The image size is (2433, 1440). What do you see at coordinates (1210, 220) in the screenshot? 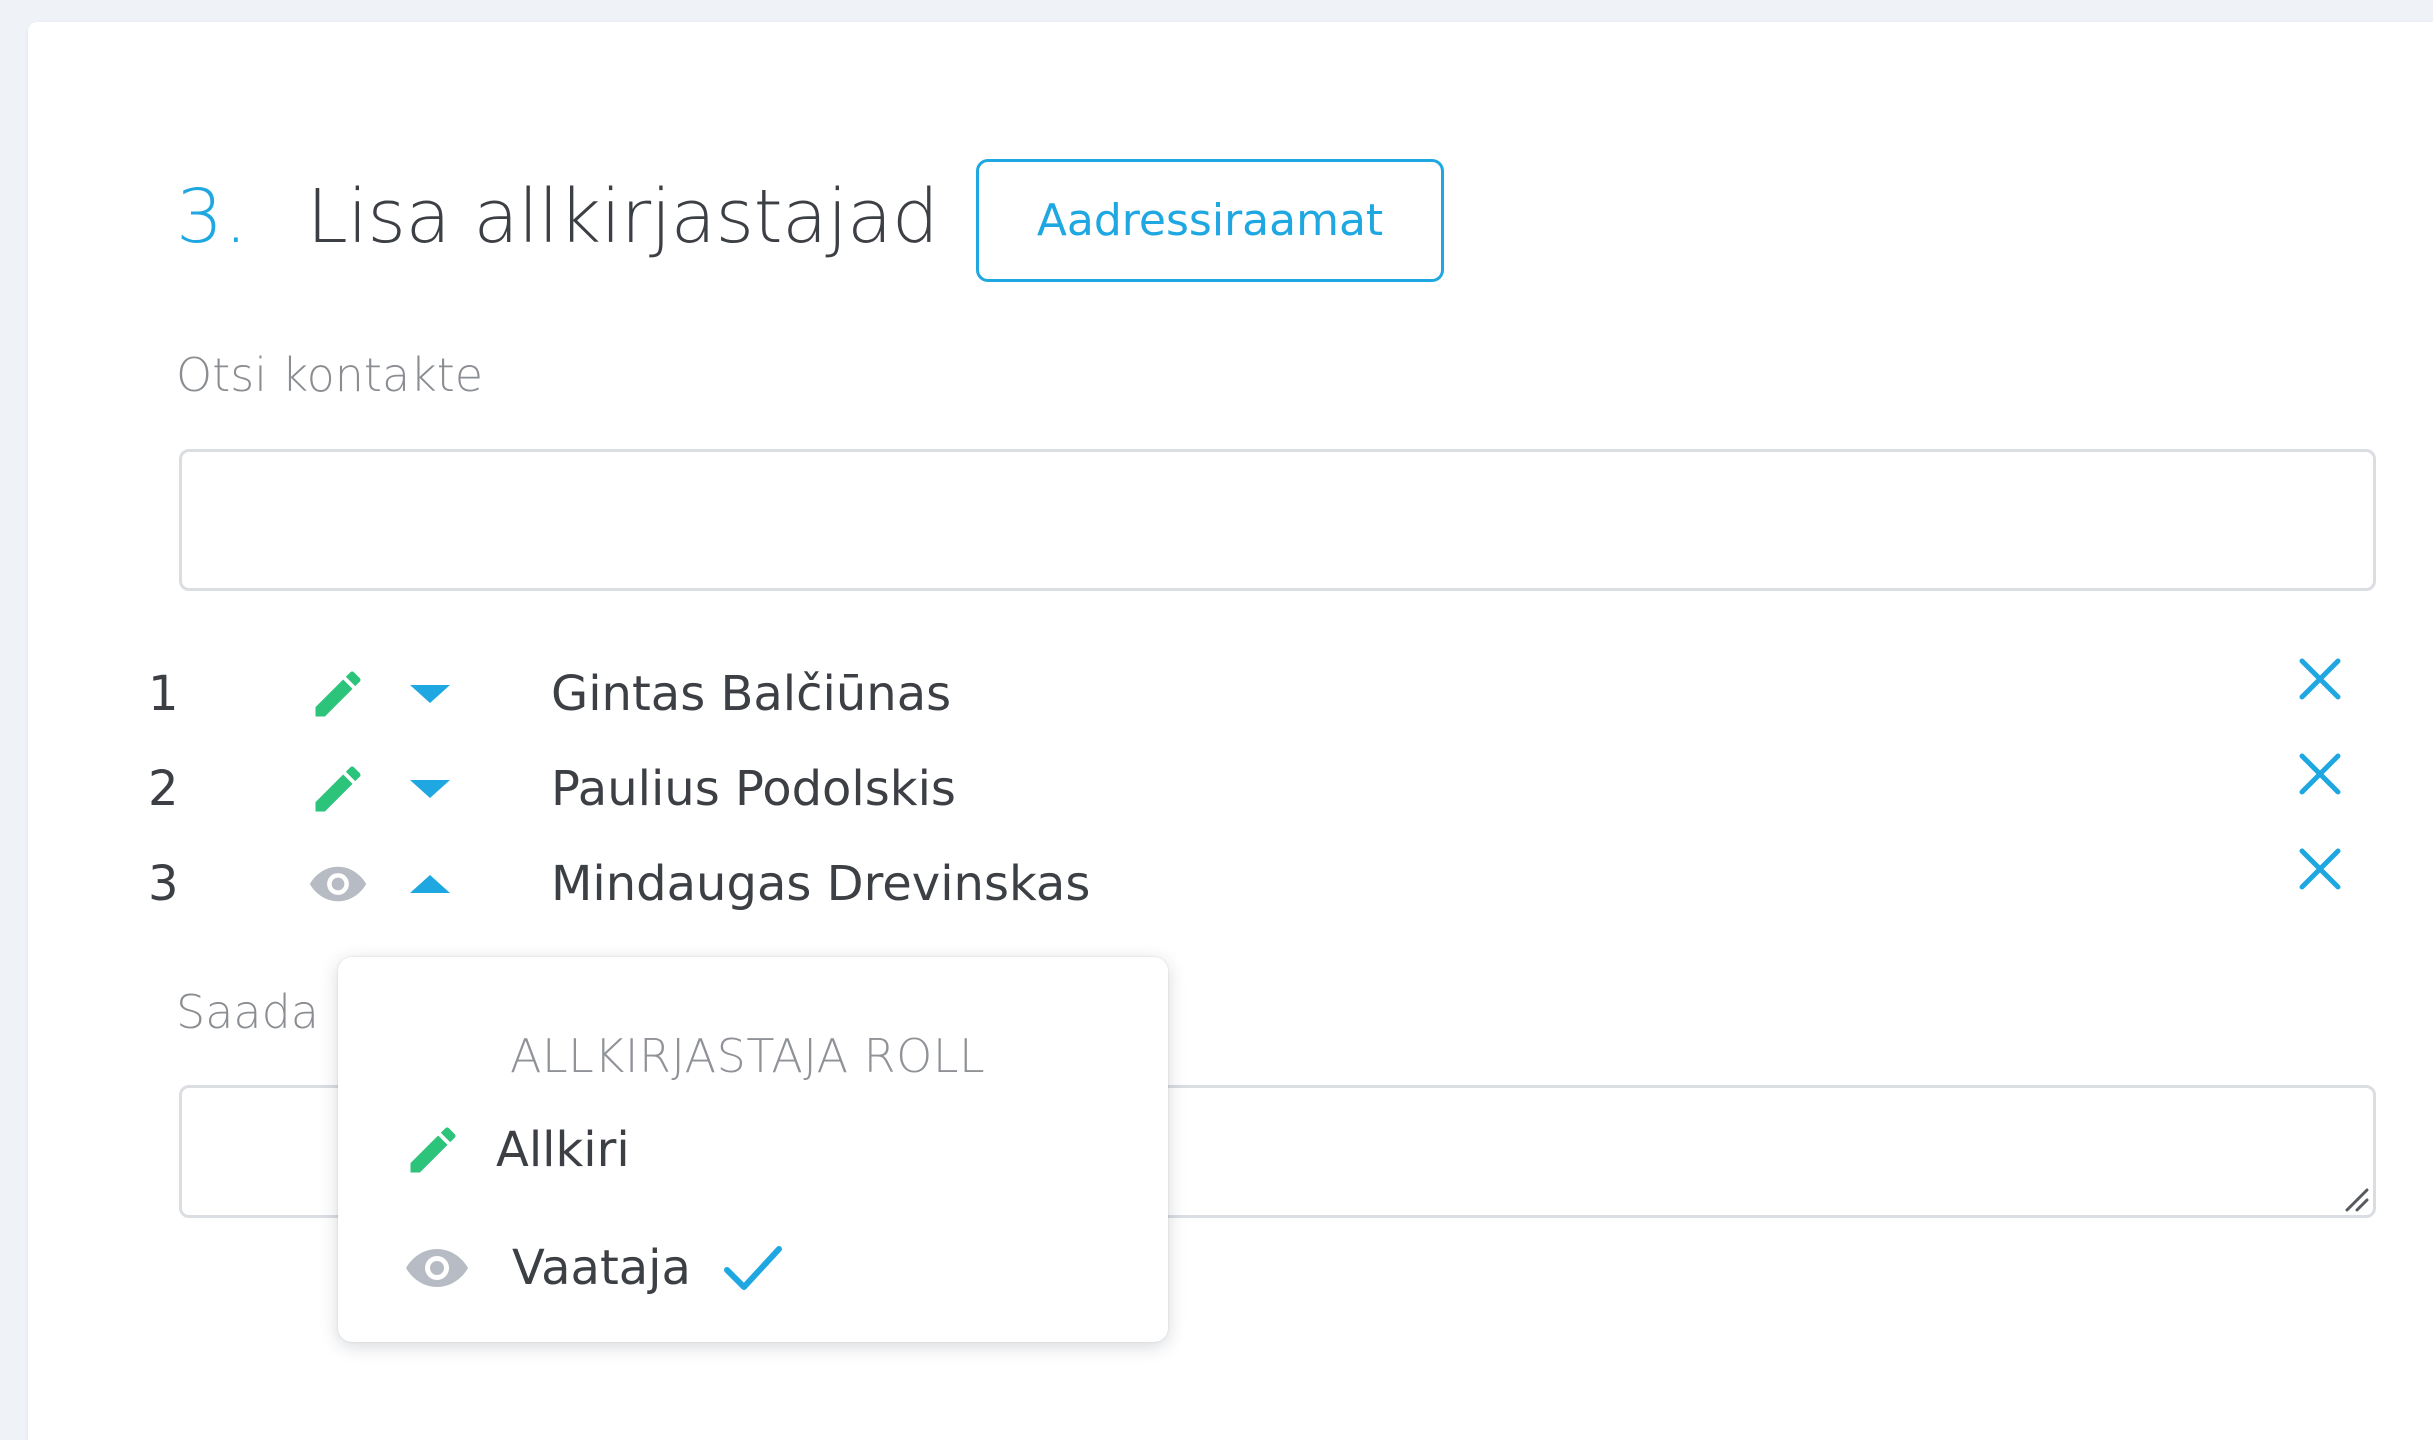
I see `address-book-button: Aadressiraamat` at bounding box center [1210, 220].